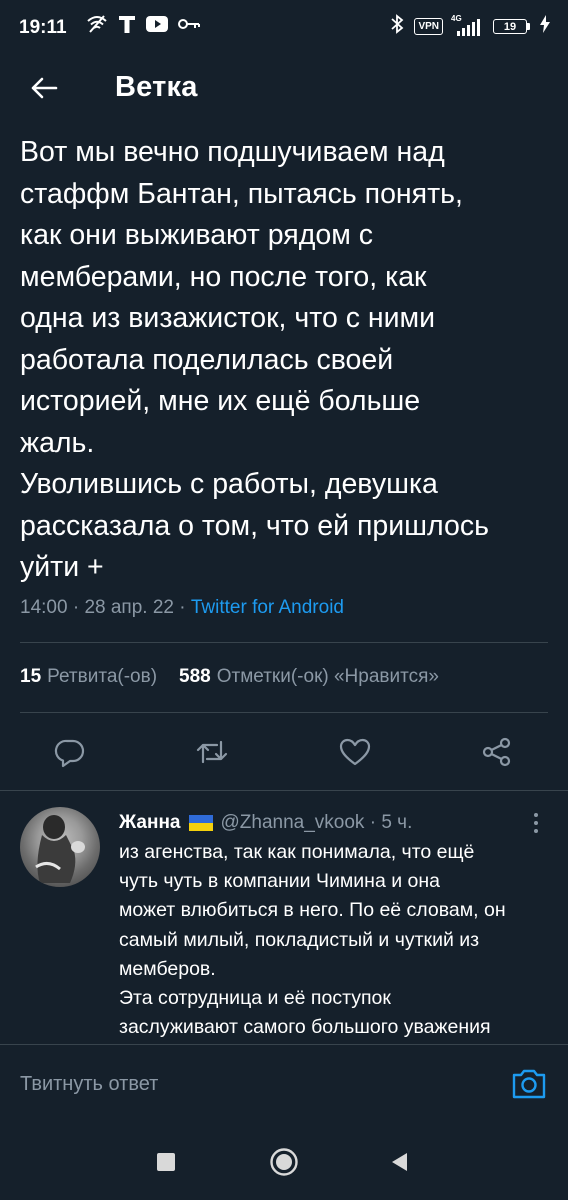  I want to click on reply-time: 5 ч., so click(397, 822).